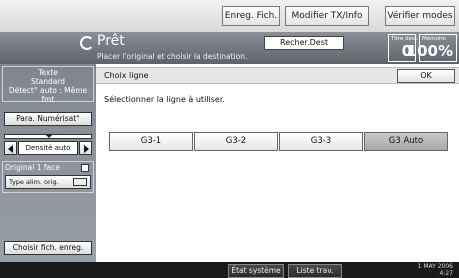 This screenshot has height=278, width=459. What do you see at coordinates (87, 43) in the screenshot?
I see `ready-status-icon` at bounding box center [87, 43].